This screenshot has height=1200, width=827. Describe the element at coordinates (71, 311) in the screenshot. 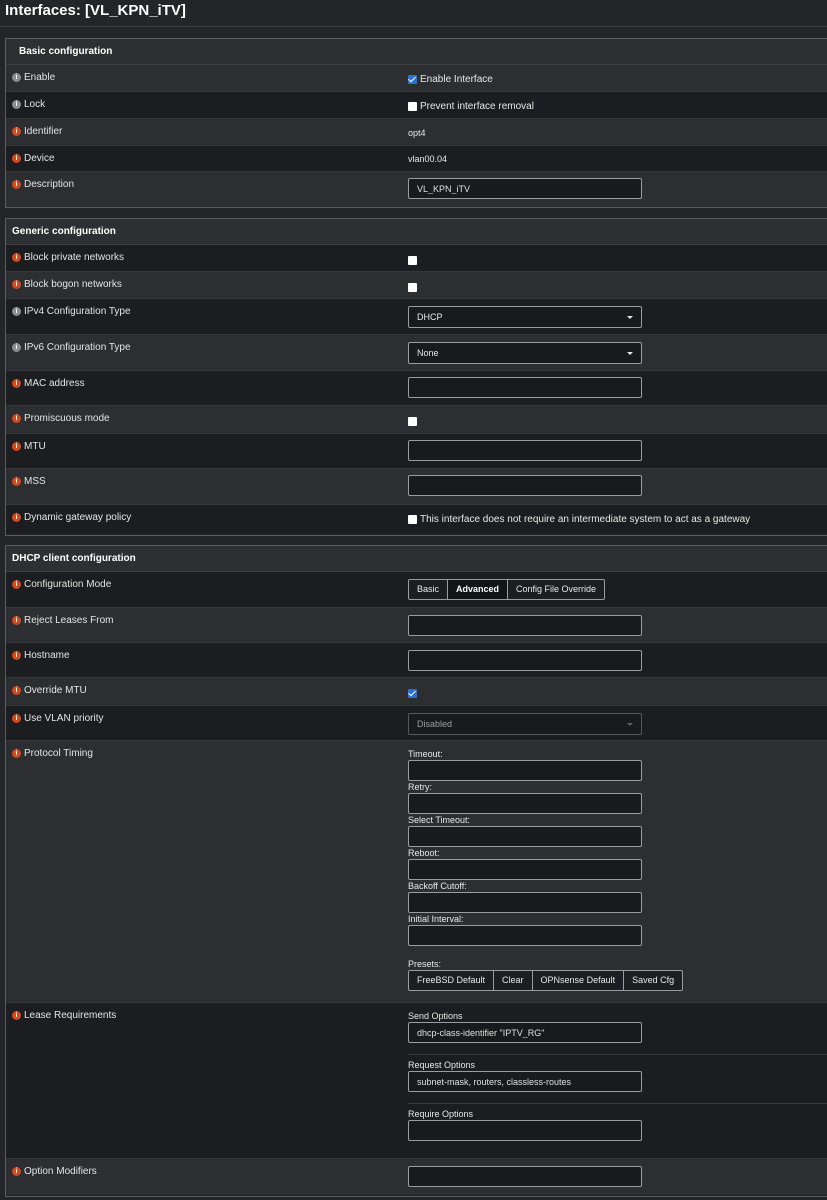

I see `field-label: i IPv4 Configuration Type` at that location.